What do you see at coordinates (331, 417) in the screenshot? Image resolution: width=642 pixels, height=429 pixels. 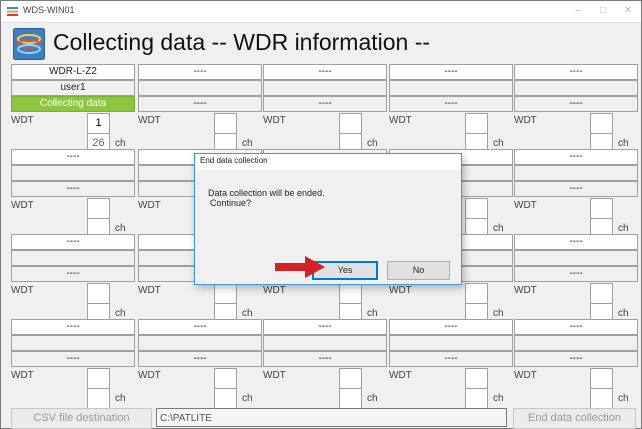 I see `csv-path-field: C:\PATLITE` at bounding box center [331, 417].